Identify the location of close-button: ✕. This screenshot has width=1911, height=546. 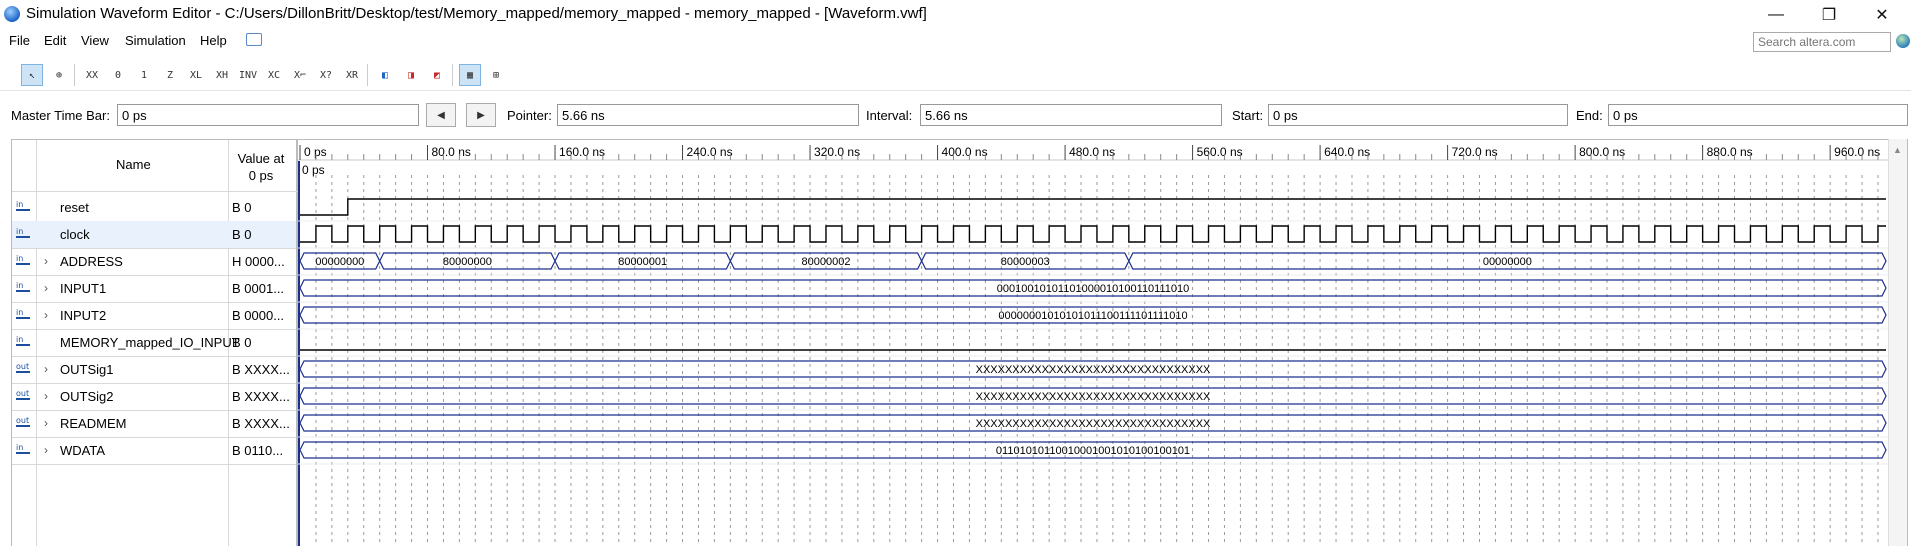
(1882, 15).